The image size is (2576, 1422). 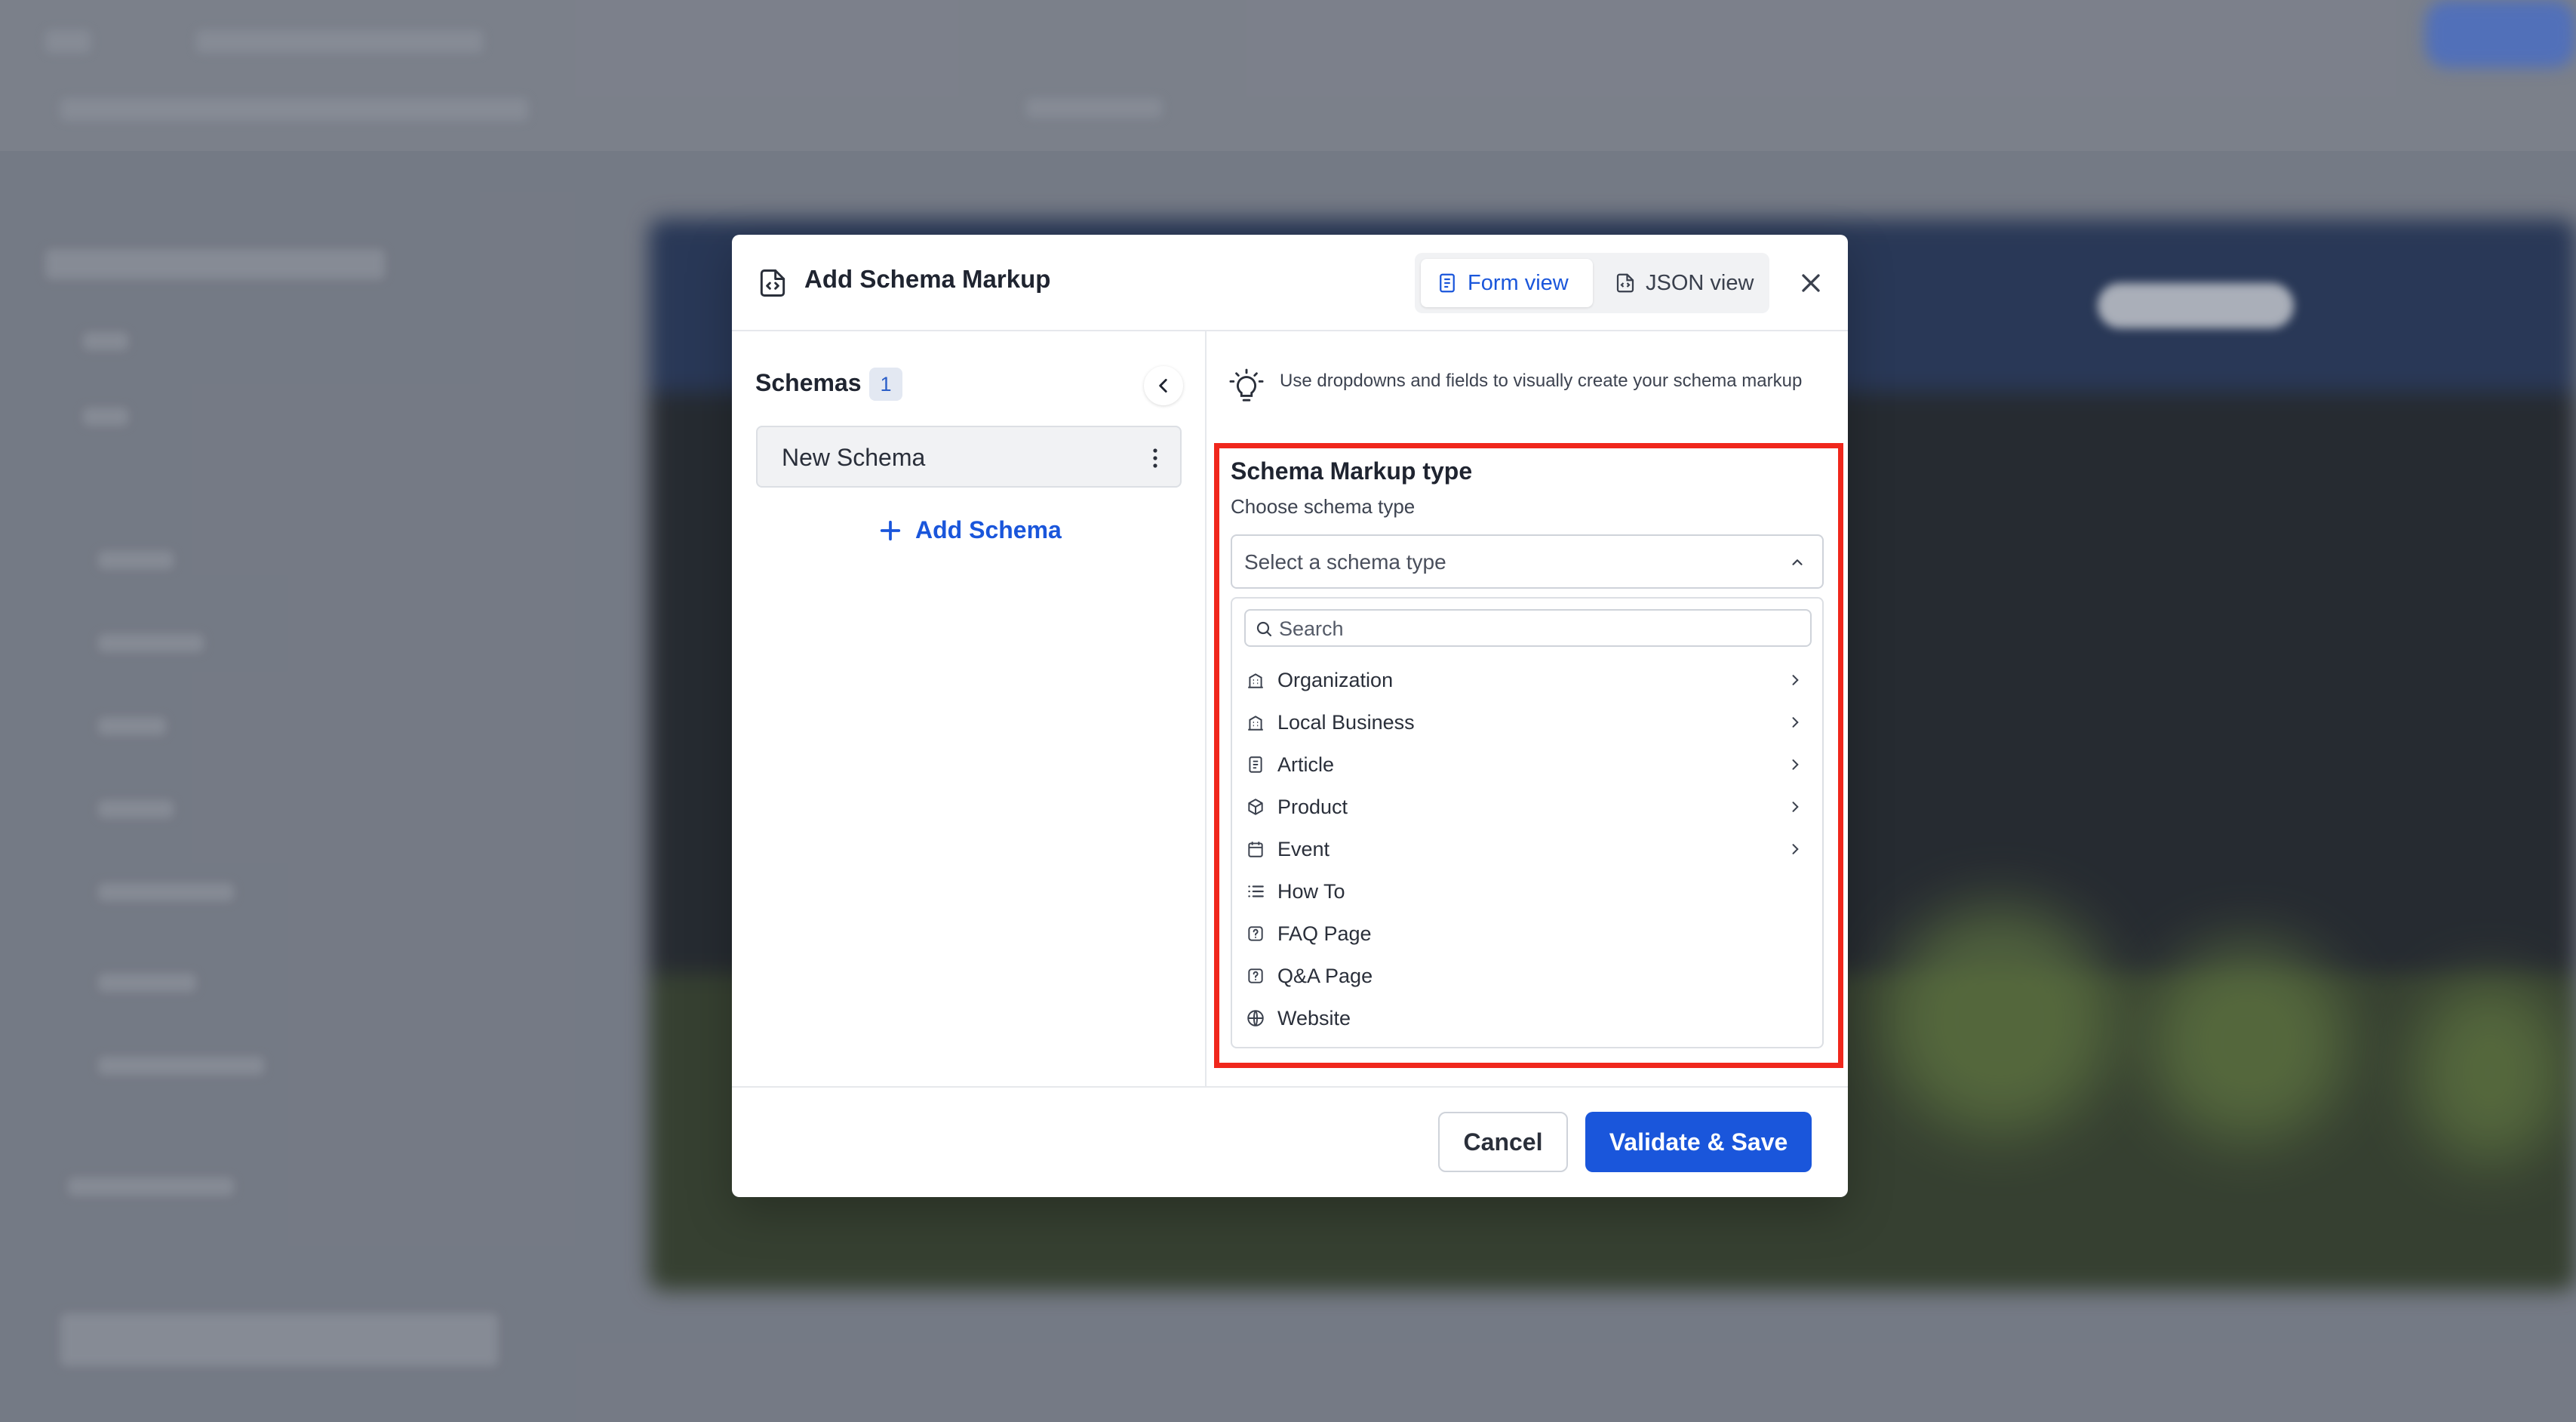 What do you see at coordinates (1352, 471) in the screenshot?
I see `schema-type-label: Schema Markup type` at bounding box center [1352, 471].